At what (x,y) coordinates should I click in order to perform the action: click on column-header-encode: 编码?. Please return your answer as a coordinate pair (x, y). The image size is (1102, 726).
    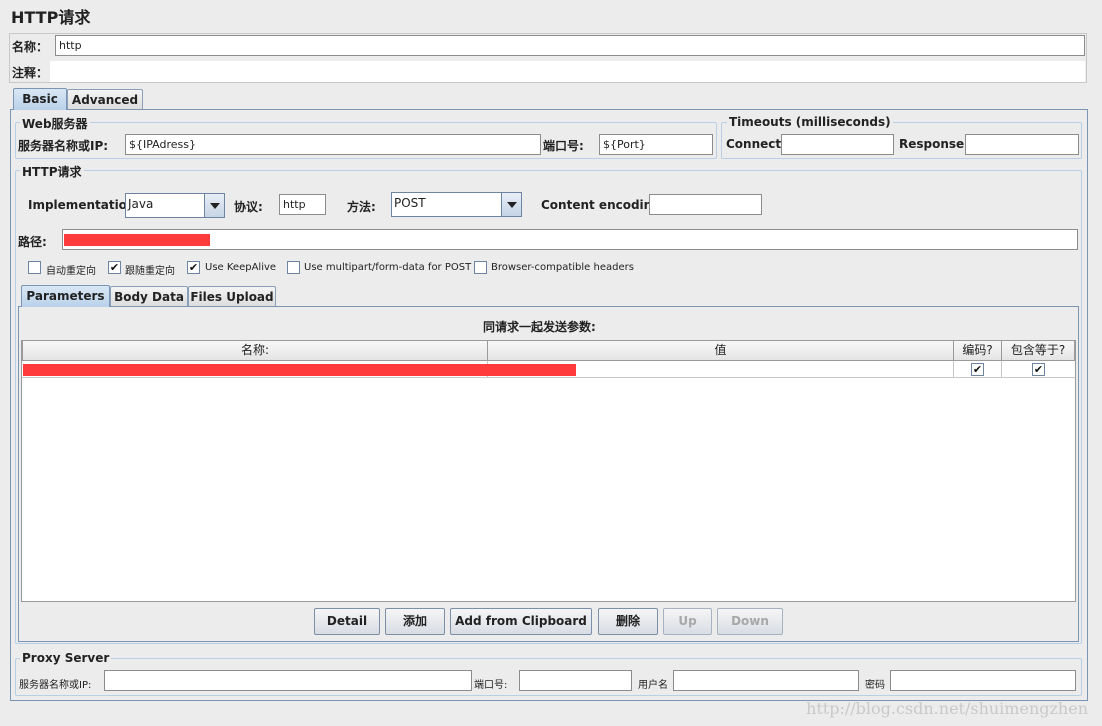
    Looking at the image, I should click on (977, 350).